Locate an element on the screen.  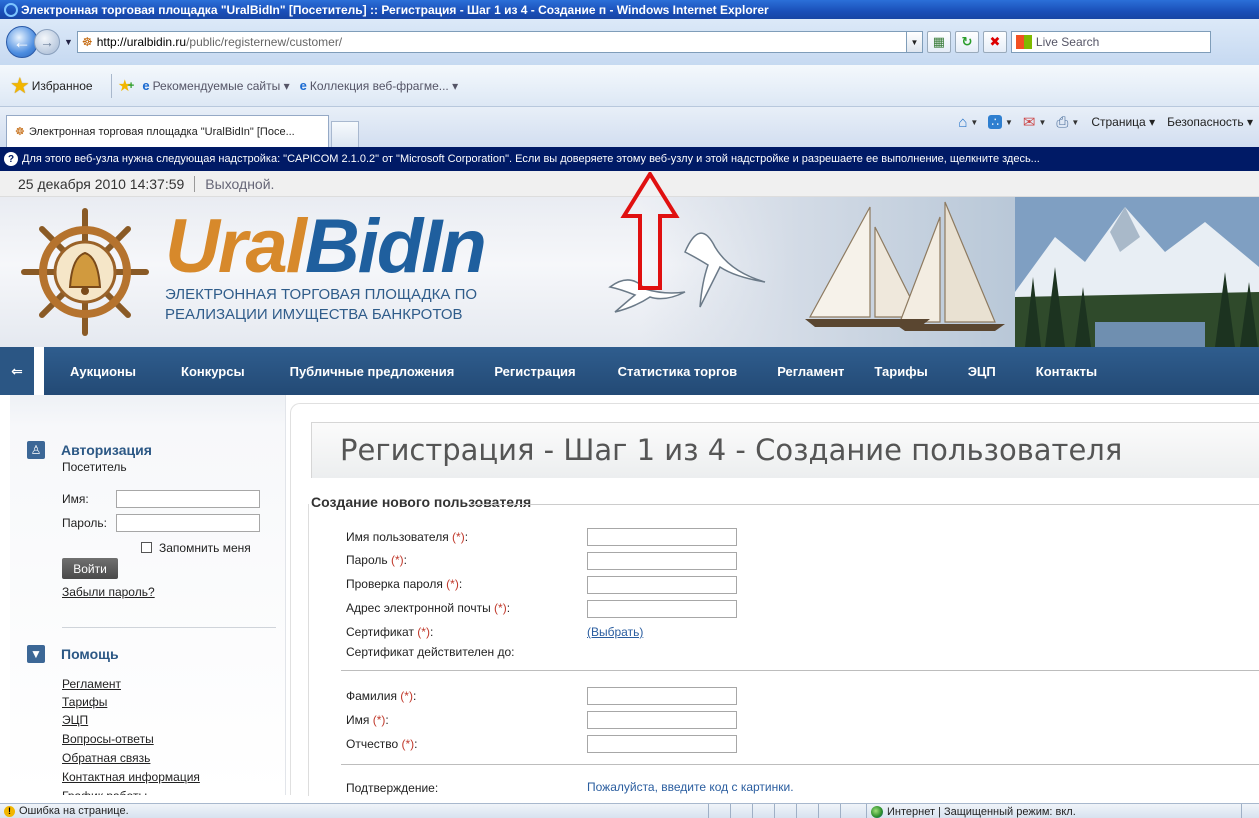
feeds-icon: ∴ is located at coordinates (995, 122).